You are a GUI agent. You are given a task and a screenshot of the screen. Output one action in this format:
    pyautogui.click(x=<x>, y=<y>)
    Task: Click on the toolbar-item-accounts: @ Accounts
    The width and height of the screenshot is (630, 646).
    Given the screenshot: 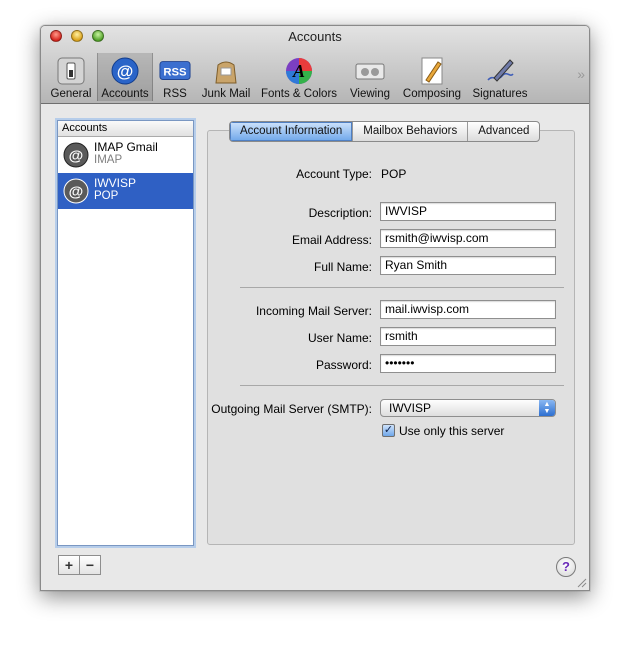 What is the action you would take?
    pyautogui.click(x=125, y=77)
    